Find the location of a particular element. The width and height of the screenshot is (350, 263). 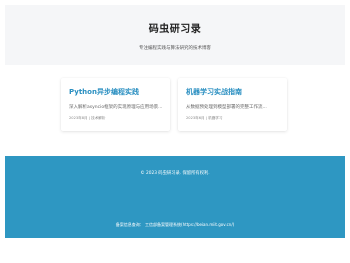

post-title-link: Python异步编程实践 is located at coordinates (104, 92).